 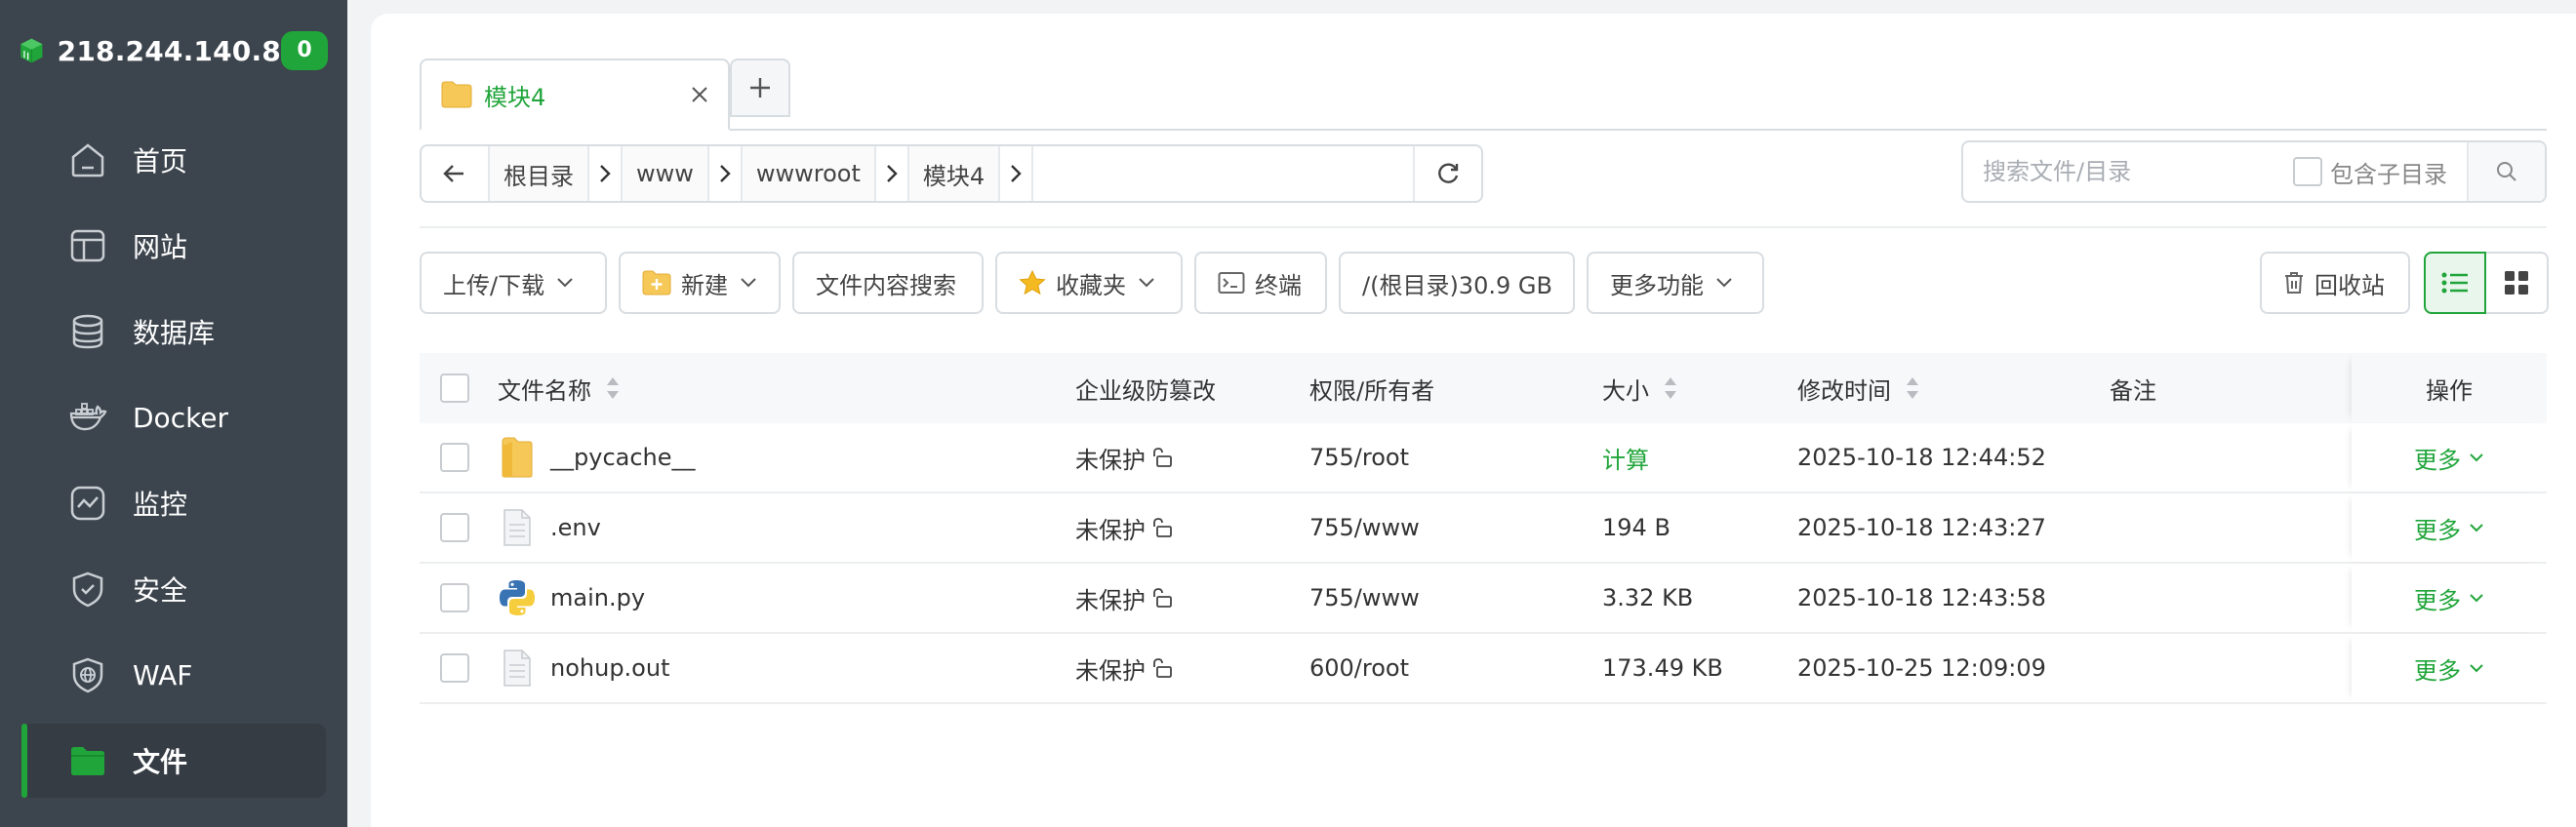 What do you see at coordinates (760, 88) in the screenshot?
I see `add-tab-button` at bounding box center [760, 88].